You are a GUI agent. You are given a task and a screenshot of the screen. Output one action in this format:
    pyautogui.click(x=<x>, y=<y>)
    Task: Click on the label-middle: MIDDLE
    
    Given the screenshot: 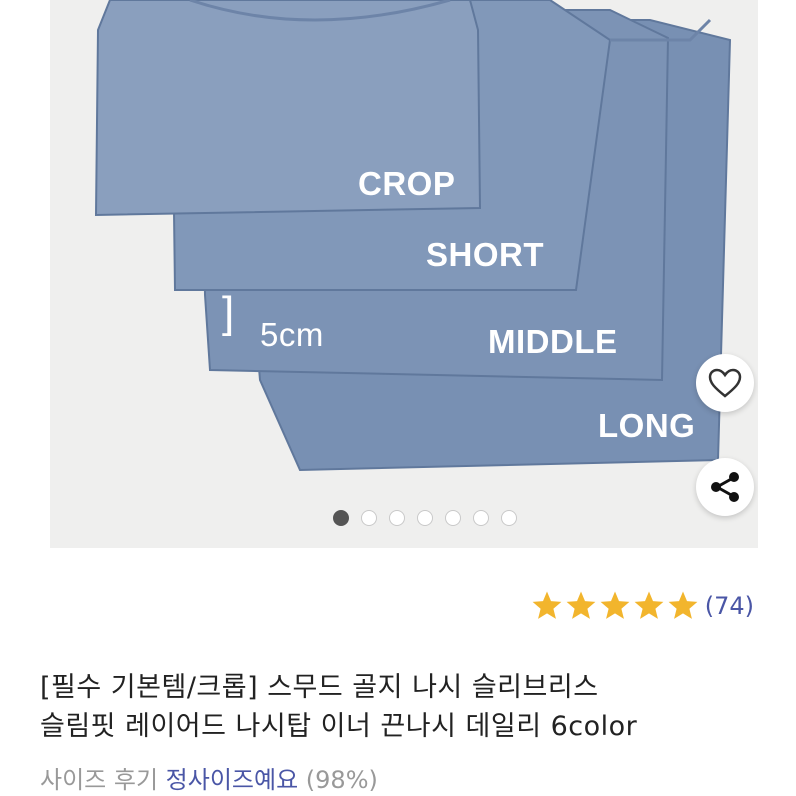 What is the action you would take?
    pyautogui.click(x=553, y=341)
    